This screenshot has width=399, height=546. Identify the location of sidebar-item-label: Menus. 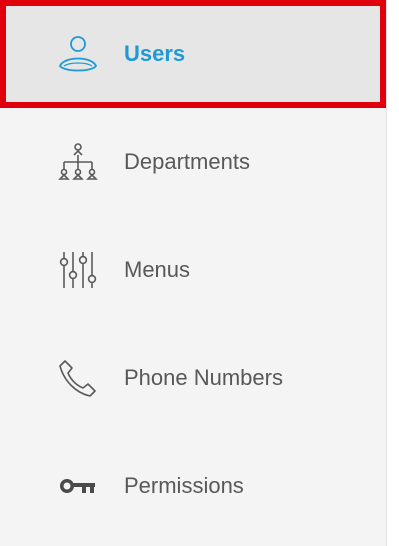
(157, 269).